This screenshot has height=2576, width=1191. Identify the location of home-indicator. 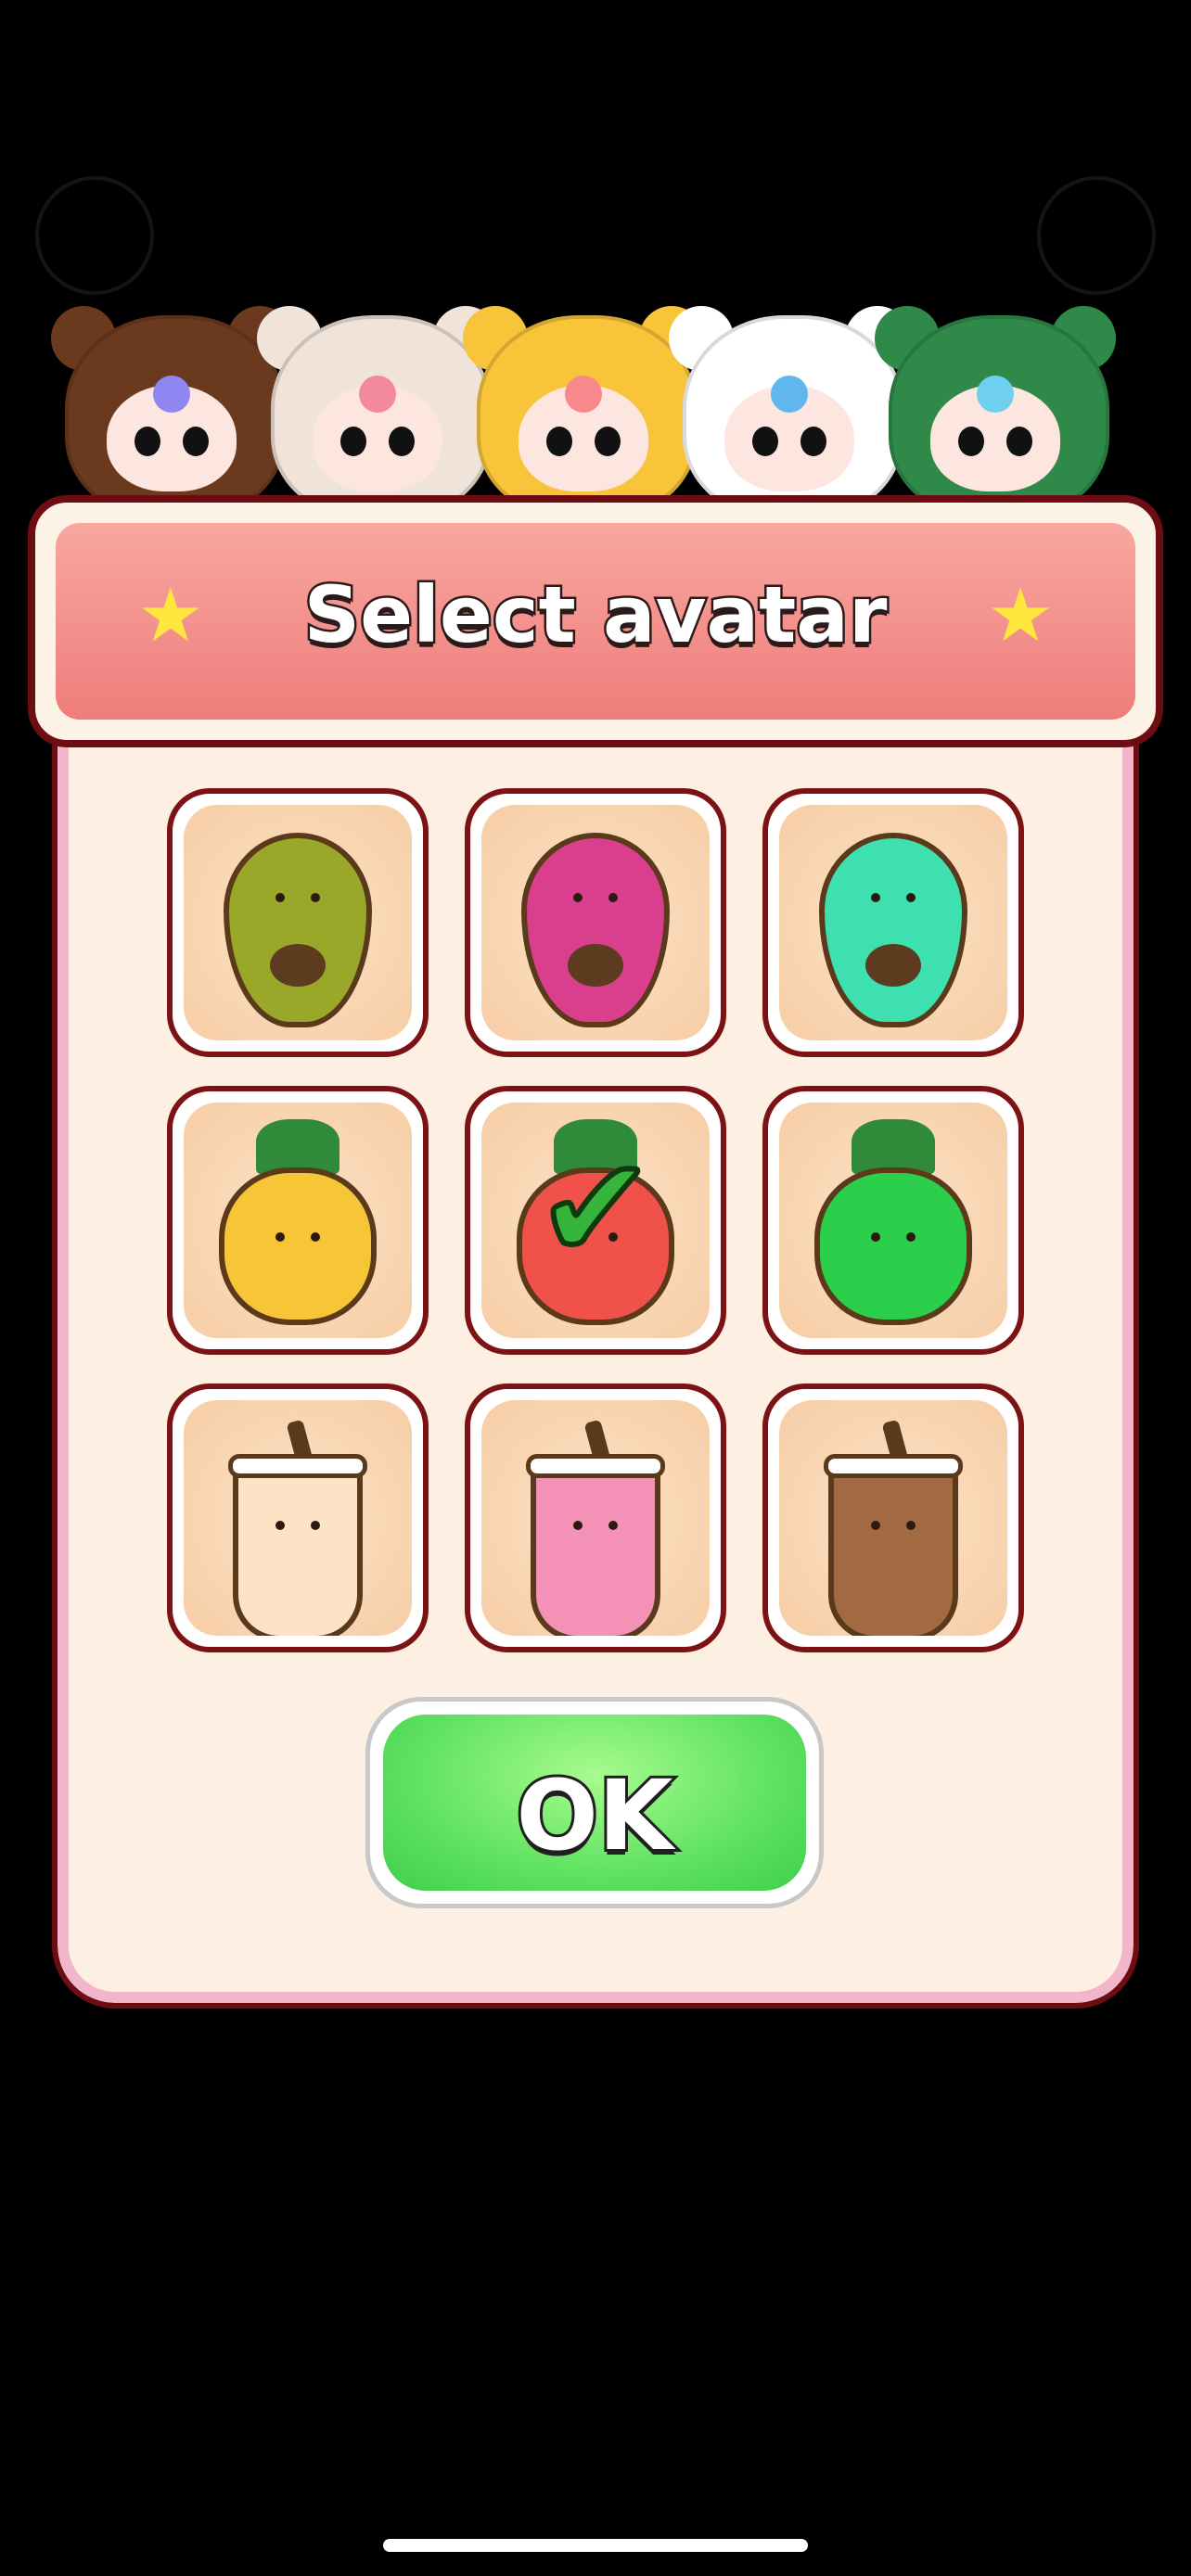
(595, 2545).